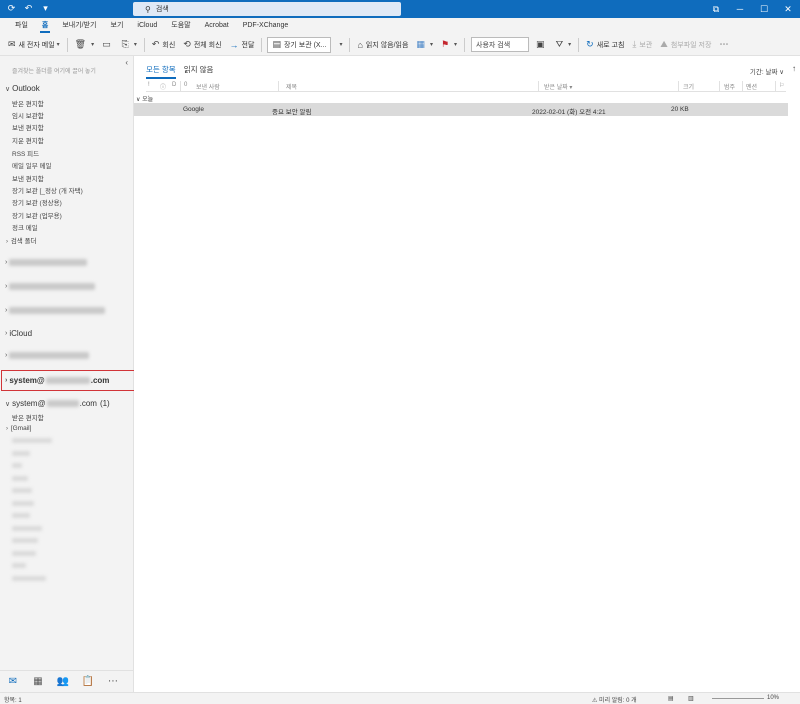  I want to click on account-redacted-4: ›, so click(47, 355).